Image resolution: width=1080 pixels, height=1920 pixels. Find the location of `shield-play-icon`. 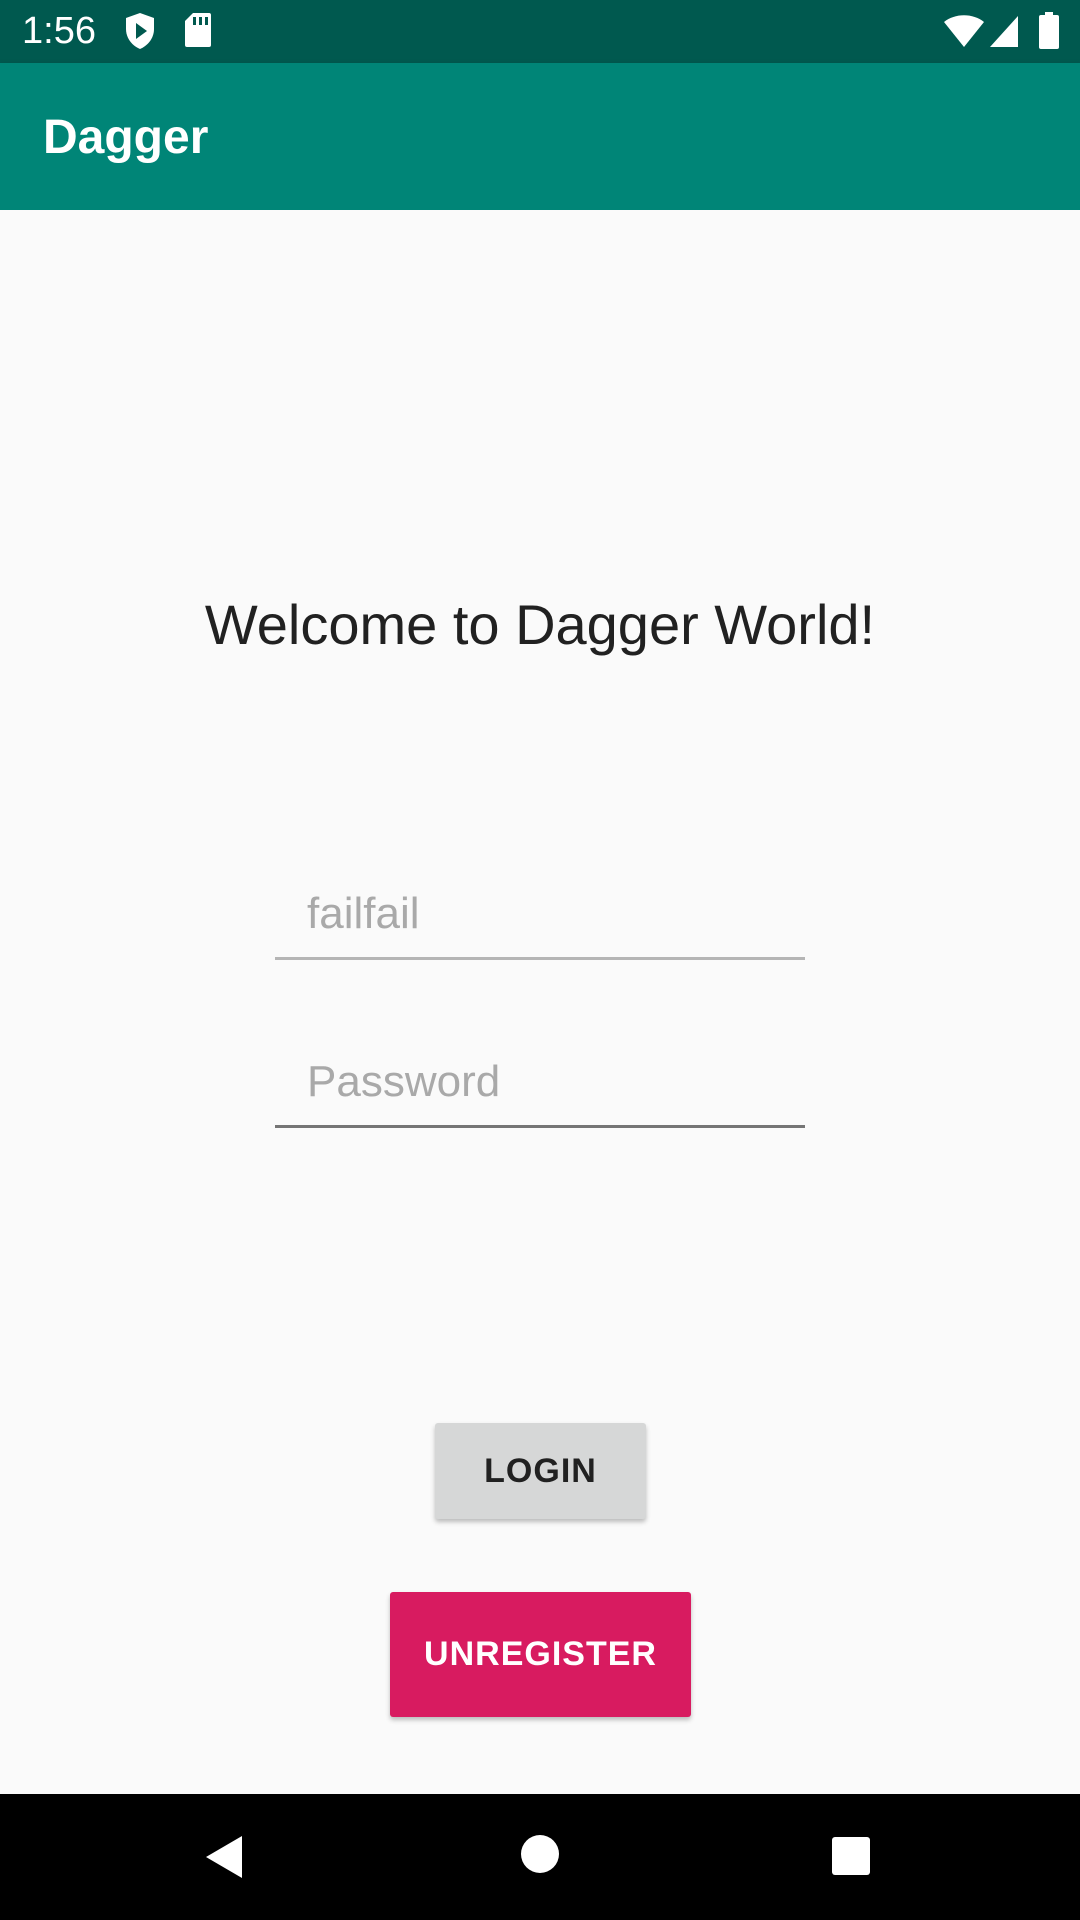

shield-play-icon is located at coordinates (140, 31).